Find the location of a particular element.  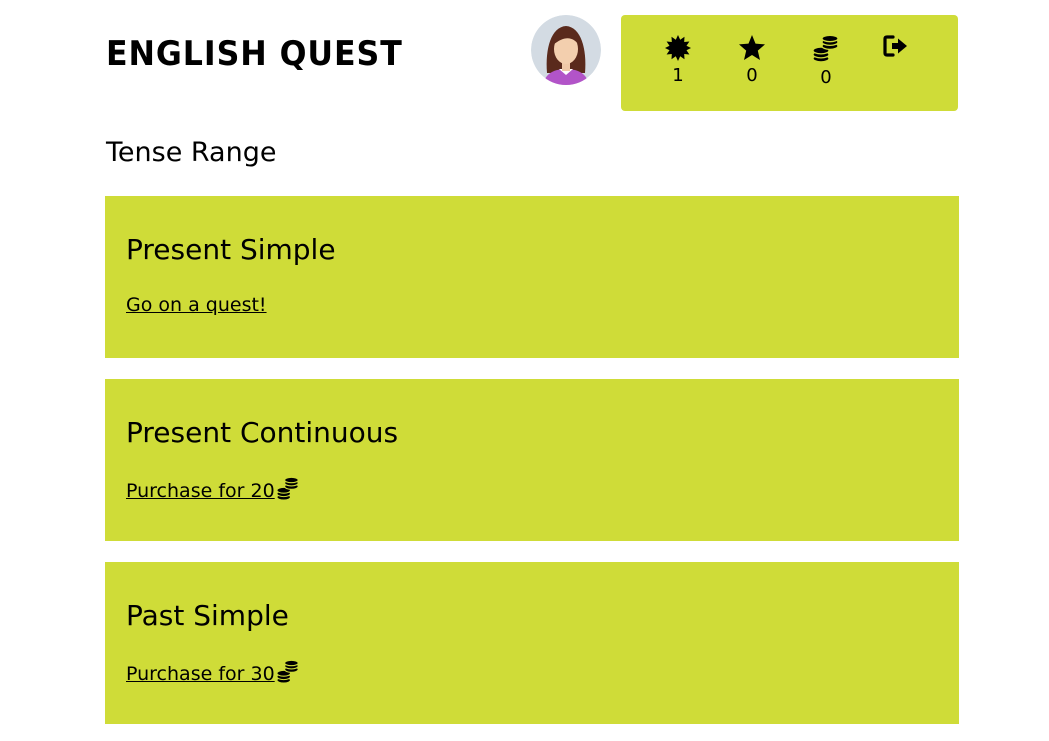

purchase-link: Purchase for 30 is located at coordinates (213, 672).